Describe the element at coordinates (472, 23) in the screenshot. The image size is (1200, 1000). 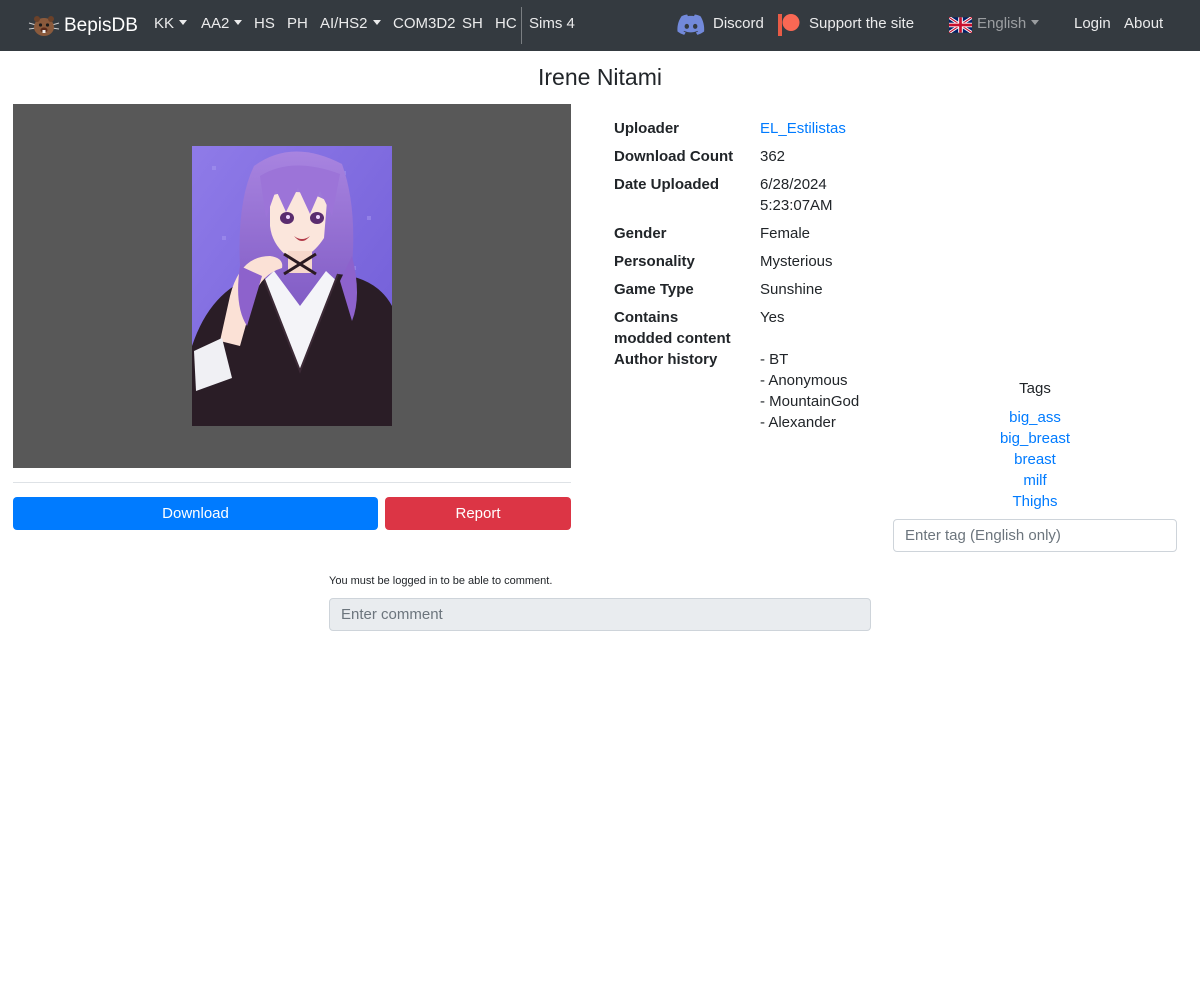
I see `nav-sh-link: SH` at that location.